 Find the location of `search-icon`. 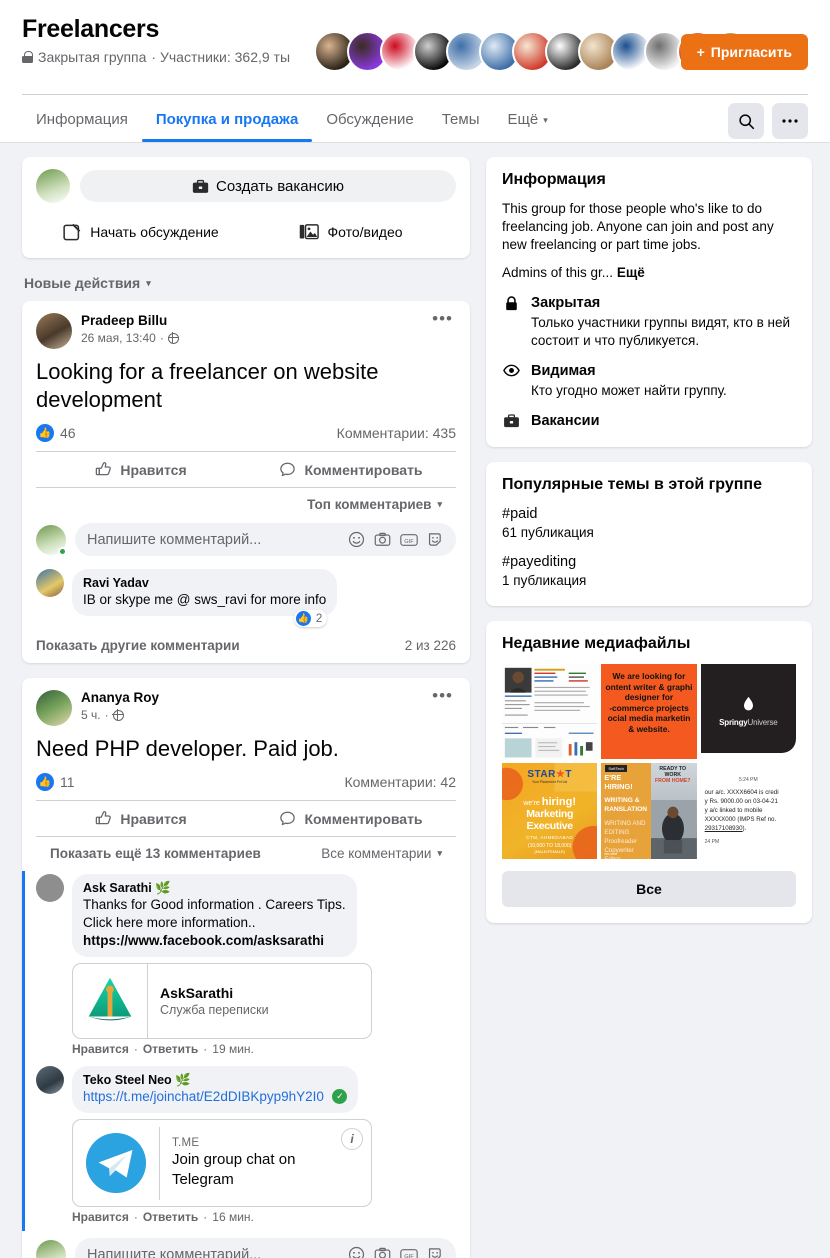

search-icon is located at coordinates (746, 121).